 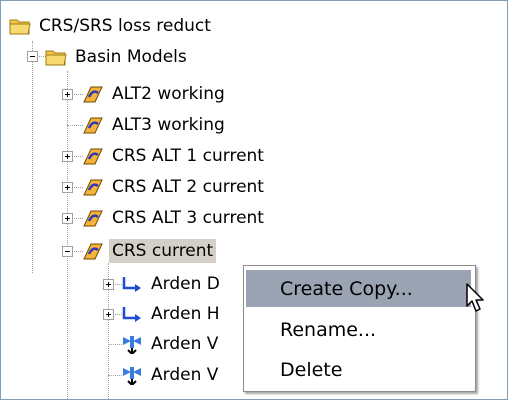 I want to click on tree-node-label: CRS ALT 2 current, so click(x=188, y=187).